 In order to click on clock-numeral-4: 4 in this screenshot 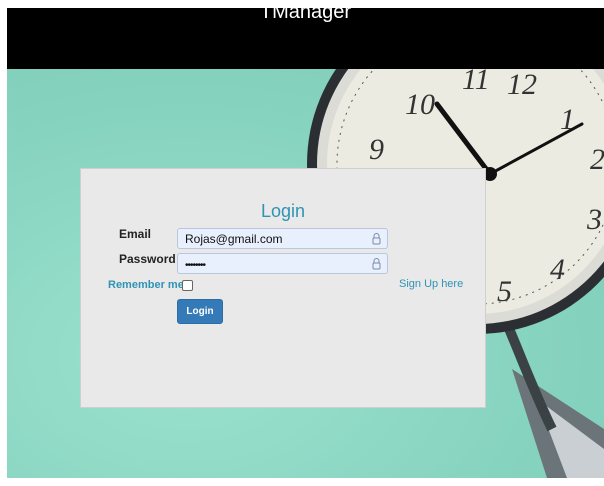, I will do `click(557, 269)`.